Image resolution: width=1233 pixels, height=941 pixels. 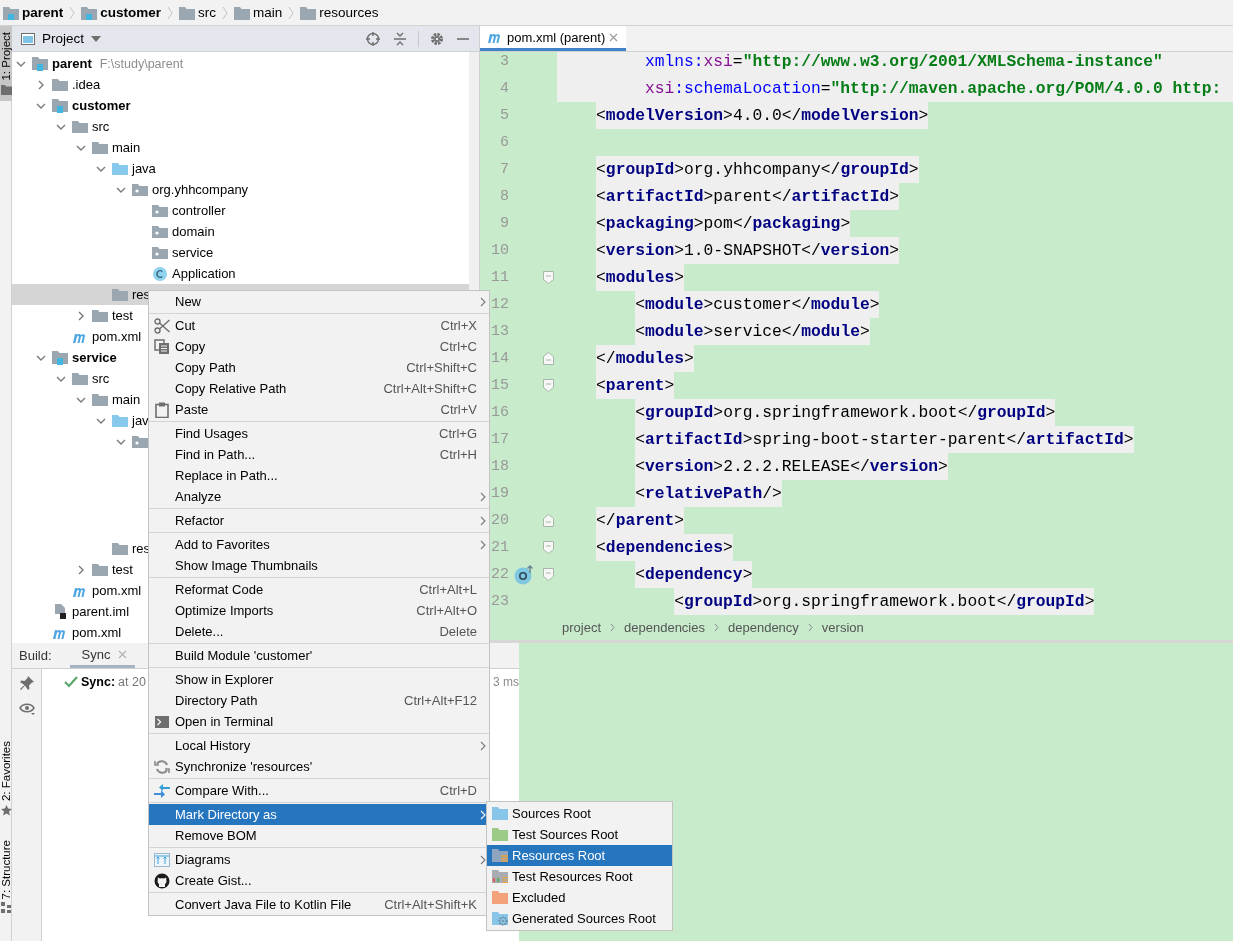 What do you see at coordinates (500, 250) in the screenshot?
I see `line-number: 10` at bounding box center [500, 250].